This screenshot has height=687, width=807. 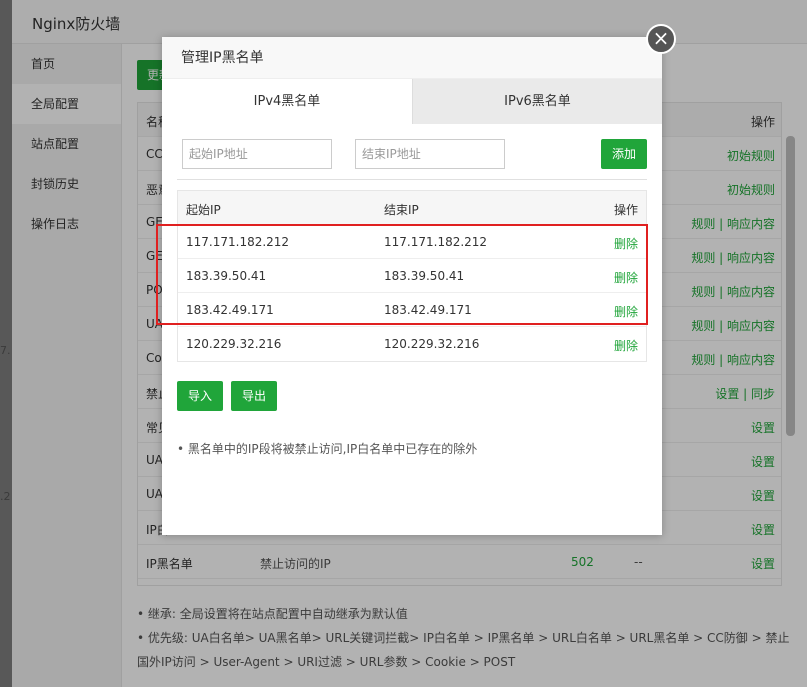 I want to click on header-end-ip: 结束IP, so click(x=401, y=210).